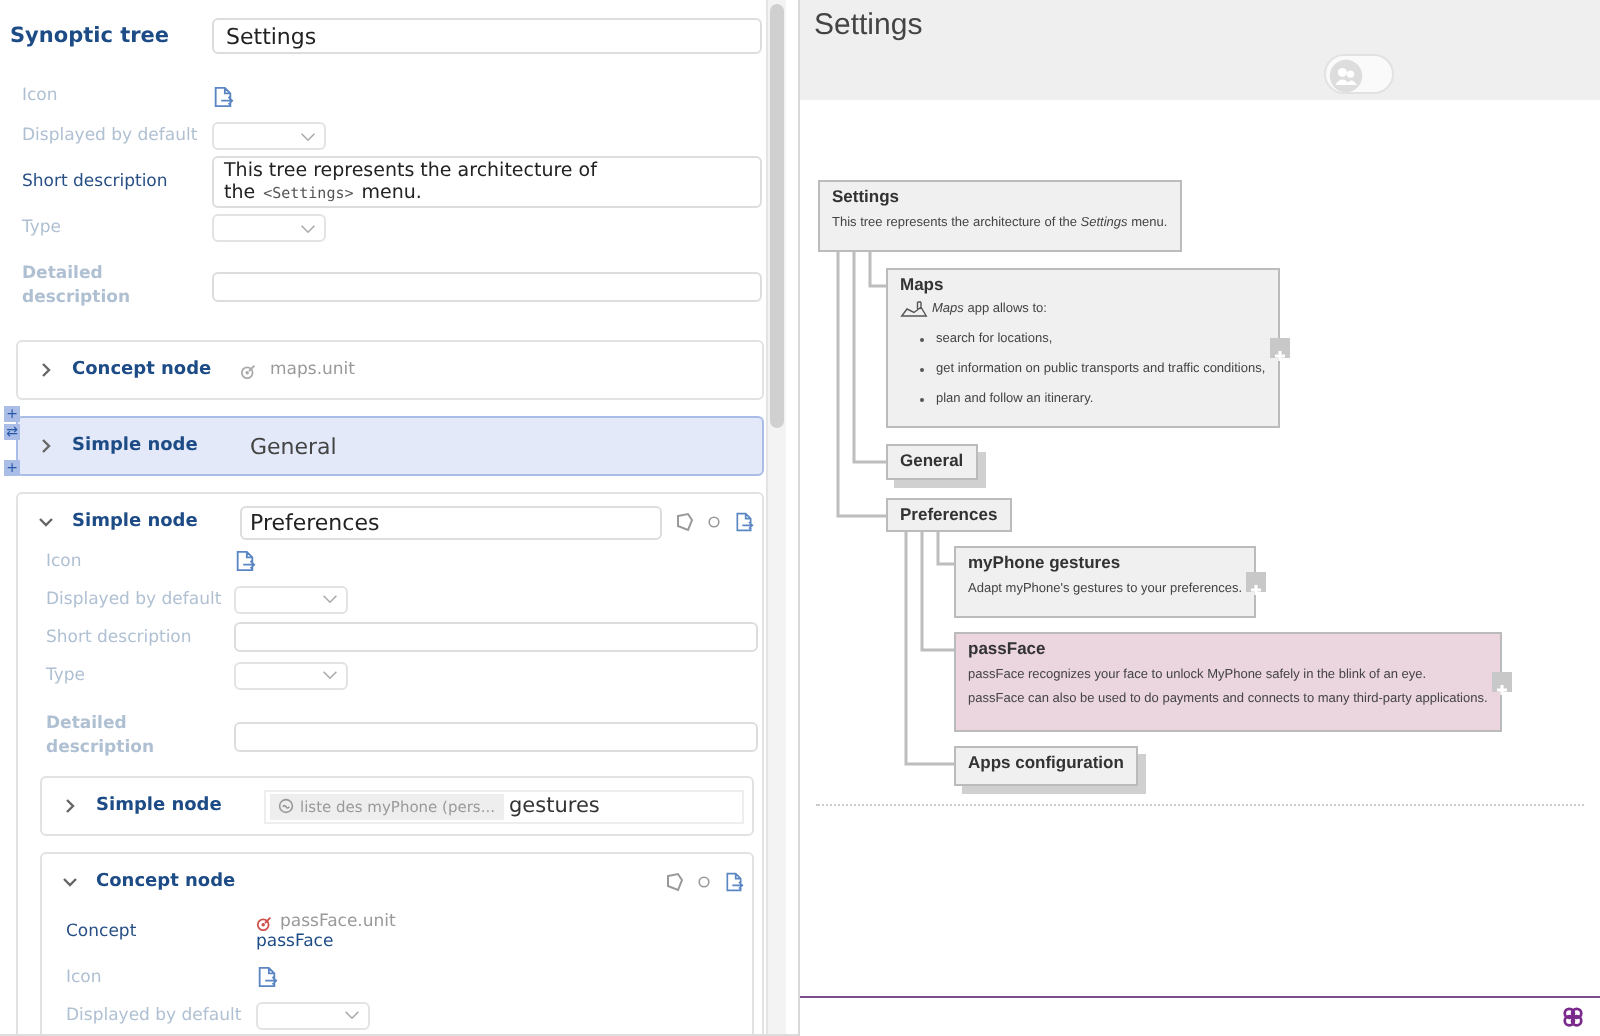  I want to click on node-title: passFace, so click(1008, 649).